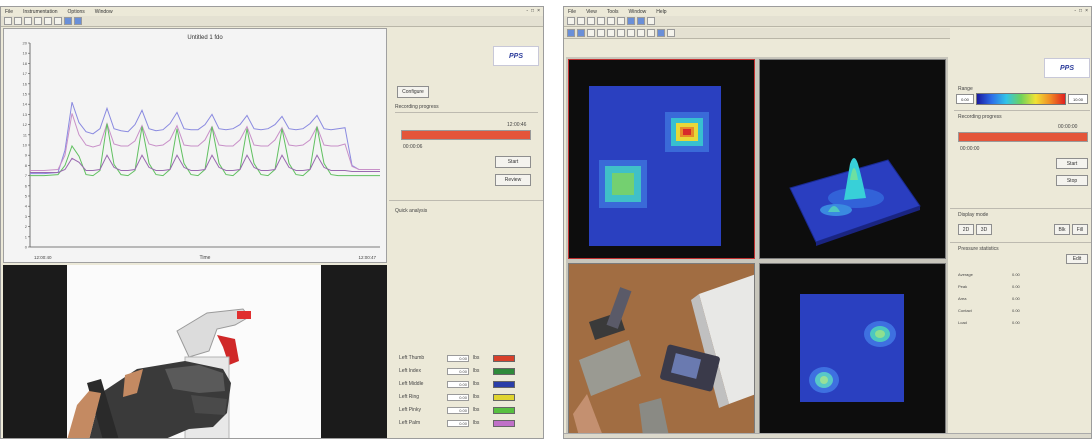  I want to click on copy-icon, so click(621, 21).